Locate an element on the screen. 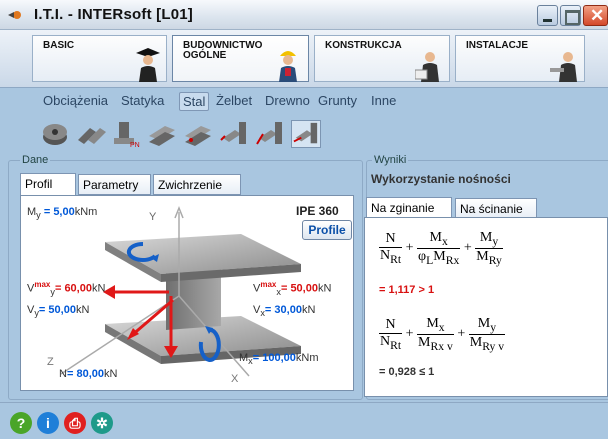 Image resolution: width=608 pixels, height=439 pixels. engineer-figure-icon is located at coordinates (427, 67).